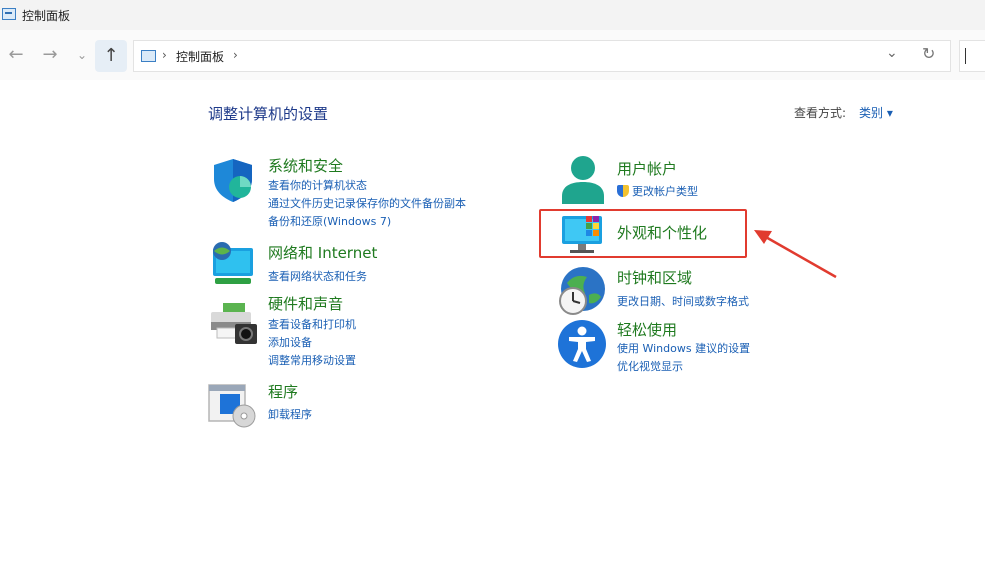  Describe the element at coordinates (290, 414) in the screenshot. I see `link-uninstall-program: 卸载程序` at that location.